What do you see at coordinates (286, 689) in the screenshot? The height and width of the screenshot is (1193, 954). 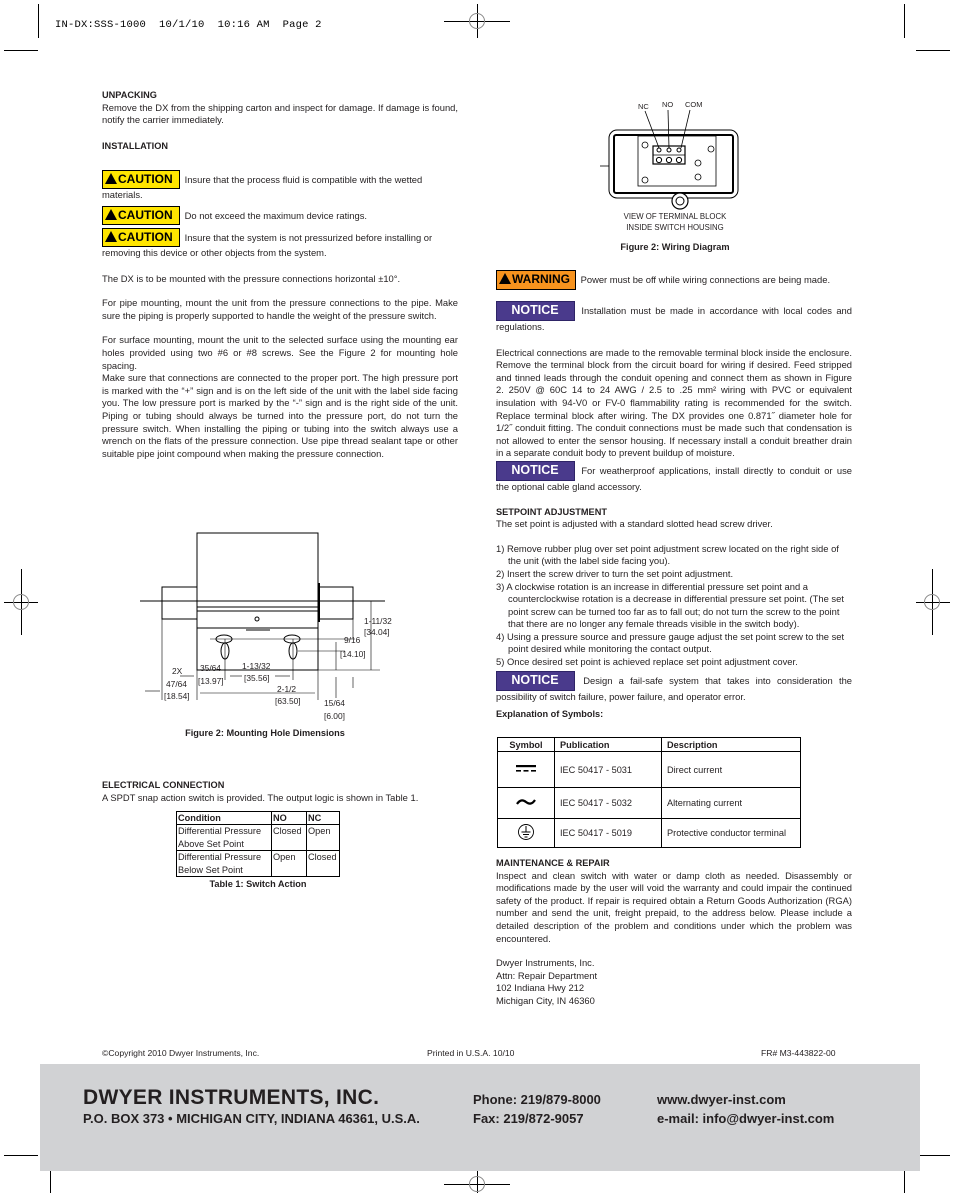 I see `dim-label: 2-1/2` at bounding box center [286, 689].